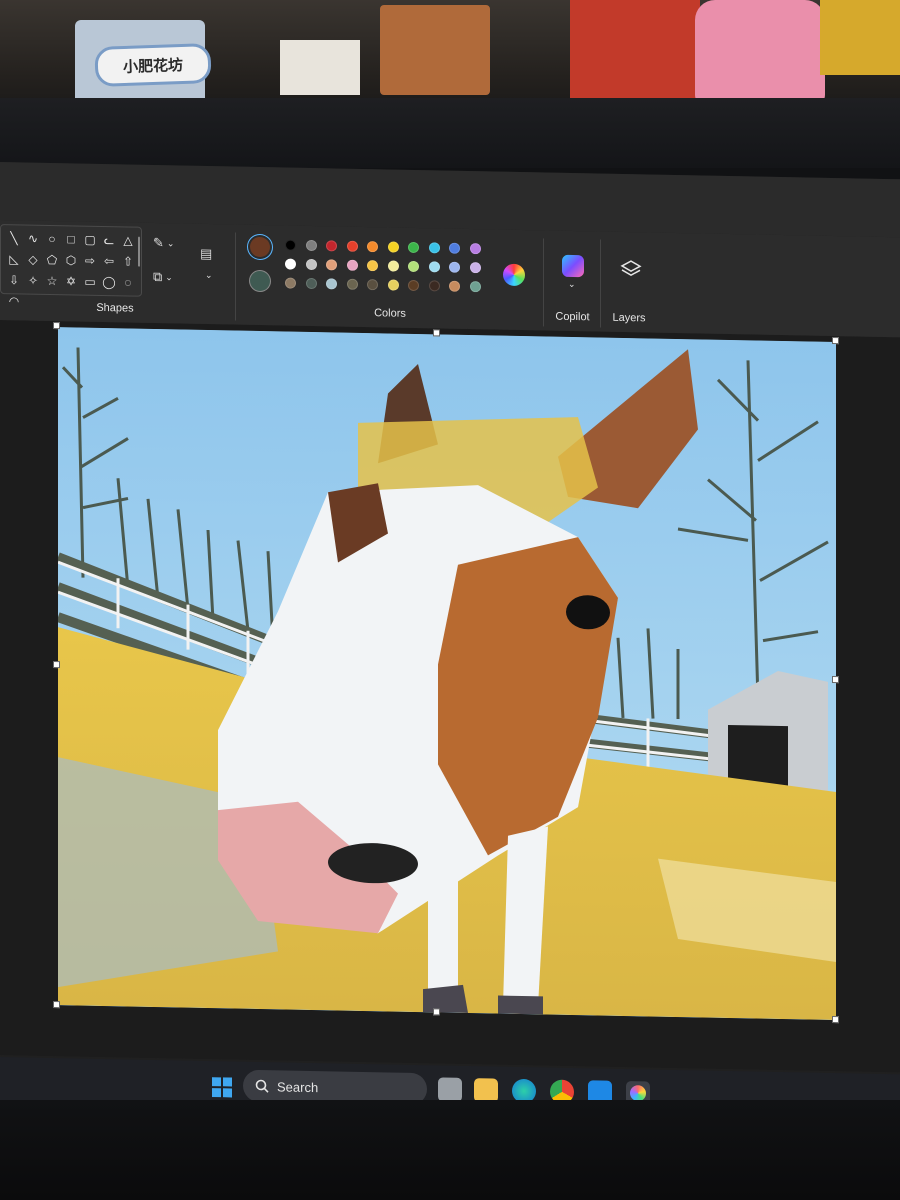 This screenshot has height=1200, width=900. What do you see at coordinates (262, 1086) in the screenshot?
I see `search-icon` at bounding box center [262, 1086].